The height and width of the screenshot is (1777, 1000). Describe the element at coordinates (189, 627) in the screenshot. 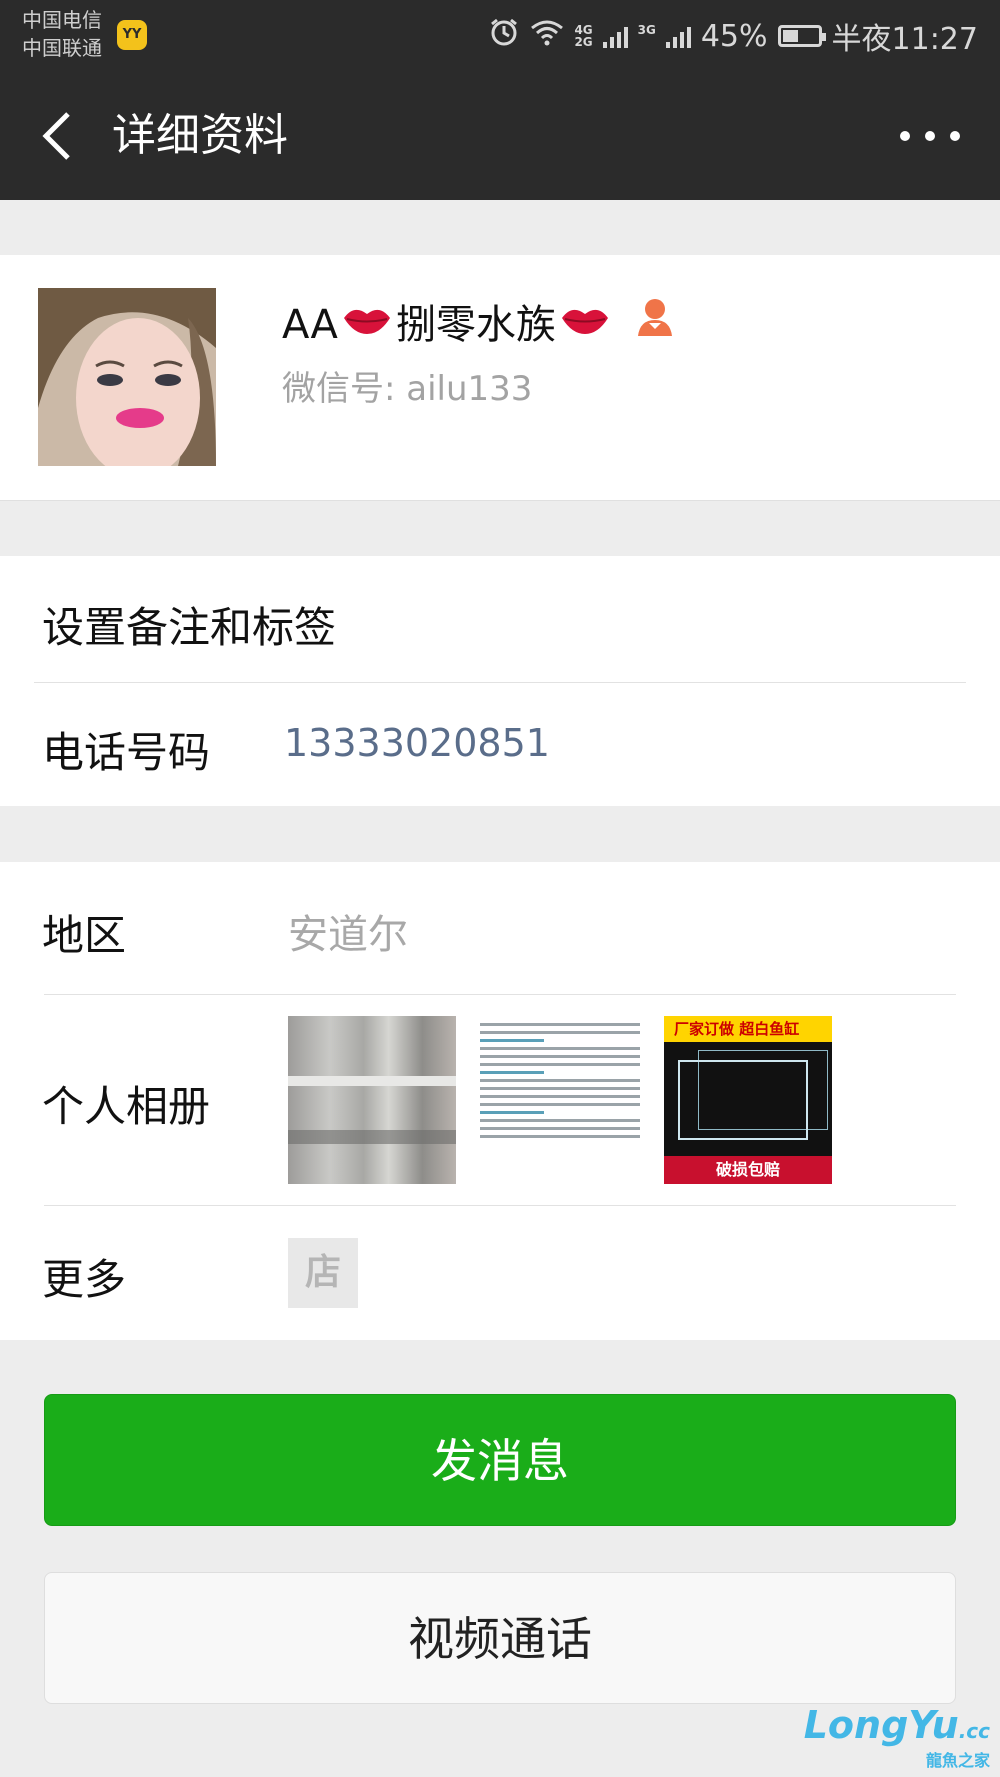

I see `set-remark-tags-label: 设置备注和标签` at that location.